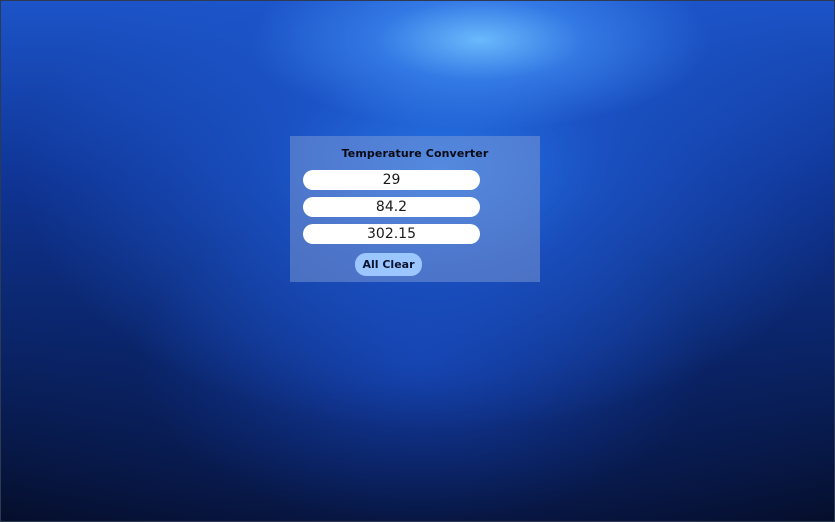 The image size is (835, 522). I want to click on all-clear-button: All Clear, so click(388, 264).